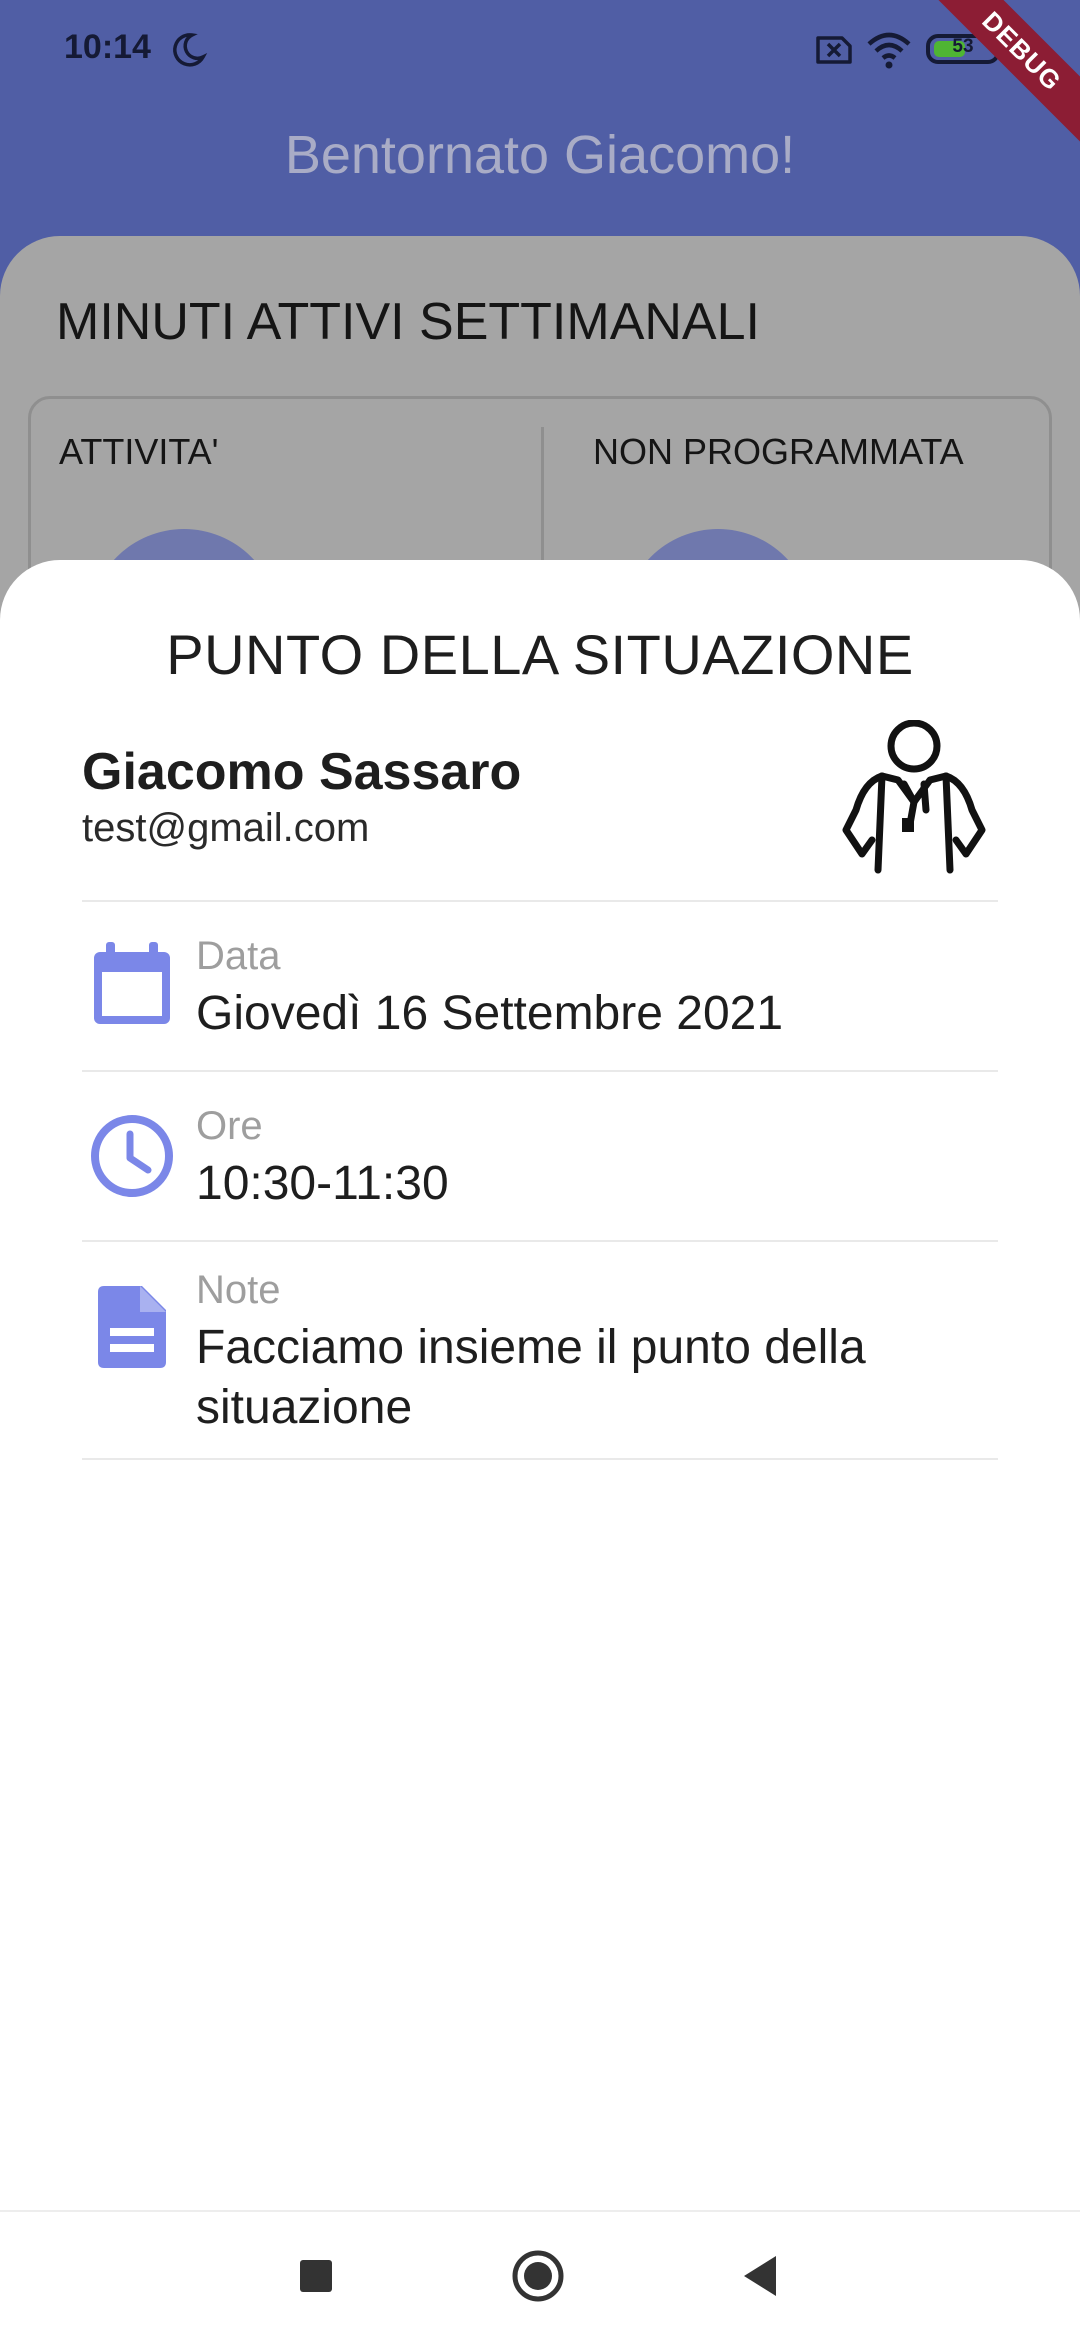  Describe the element at coordinates (226, 828) in the screenshot. I see `user-email: test@gmail.com` at that location.